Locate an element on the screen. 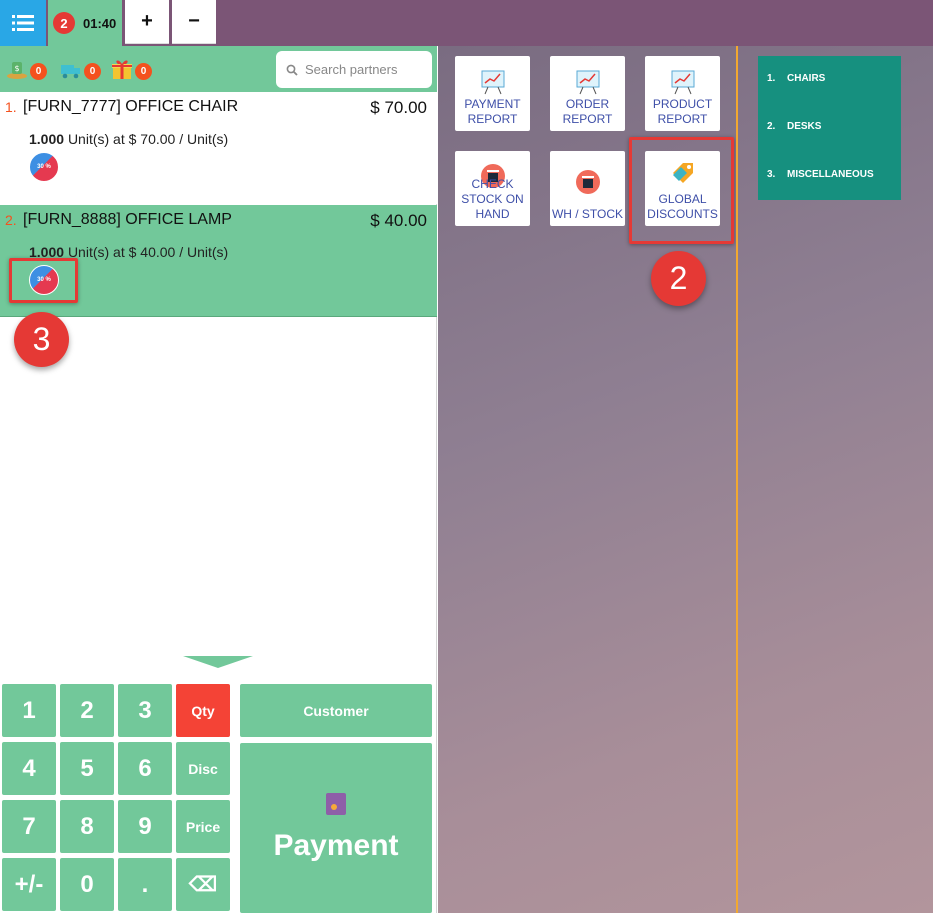 This screenshot has height=913, width=933. delivery-counter: 0 is located at coordinates (82, 67).